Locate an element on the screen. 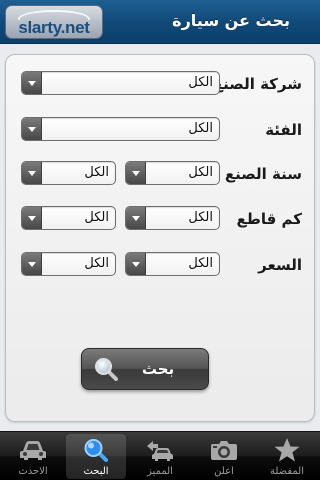 The width and height of the screenshot is (320, 480). tab-advertise-label: اعلن is located at coordinates (224, 471).